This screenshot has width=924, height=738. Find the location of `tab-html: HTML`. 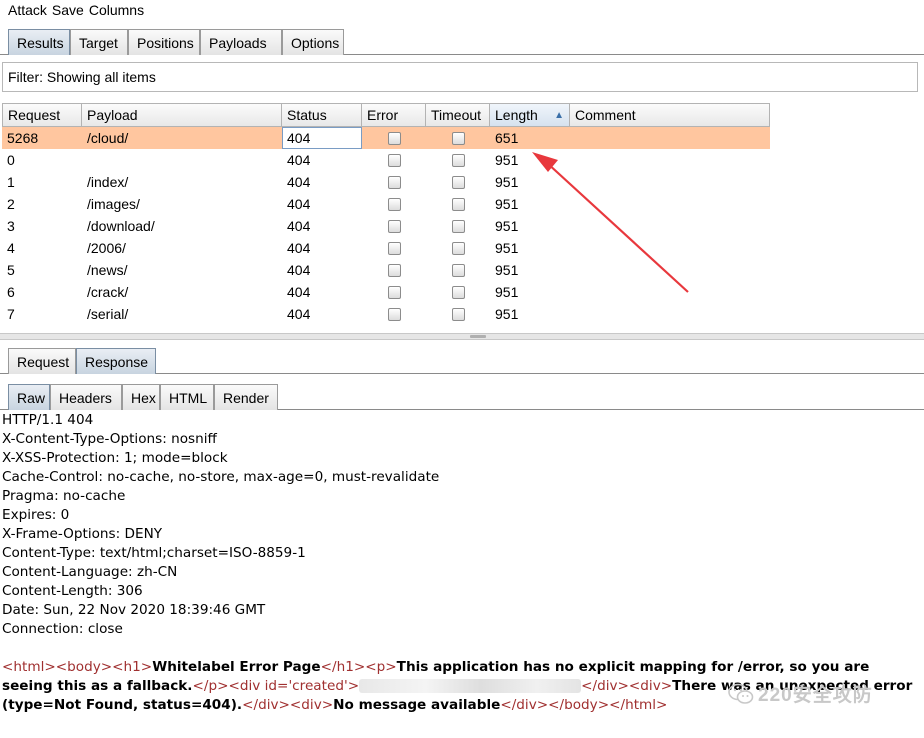

tab-html: HTML is located at coordinates (187, 397).